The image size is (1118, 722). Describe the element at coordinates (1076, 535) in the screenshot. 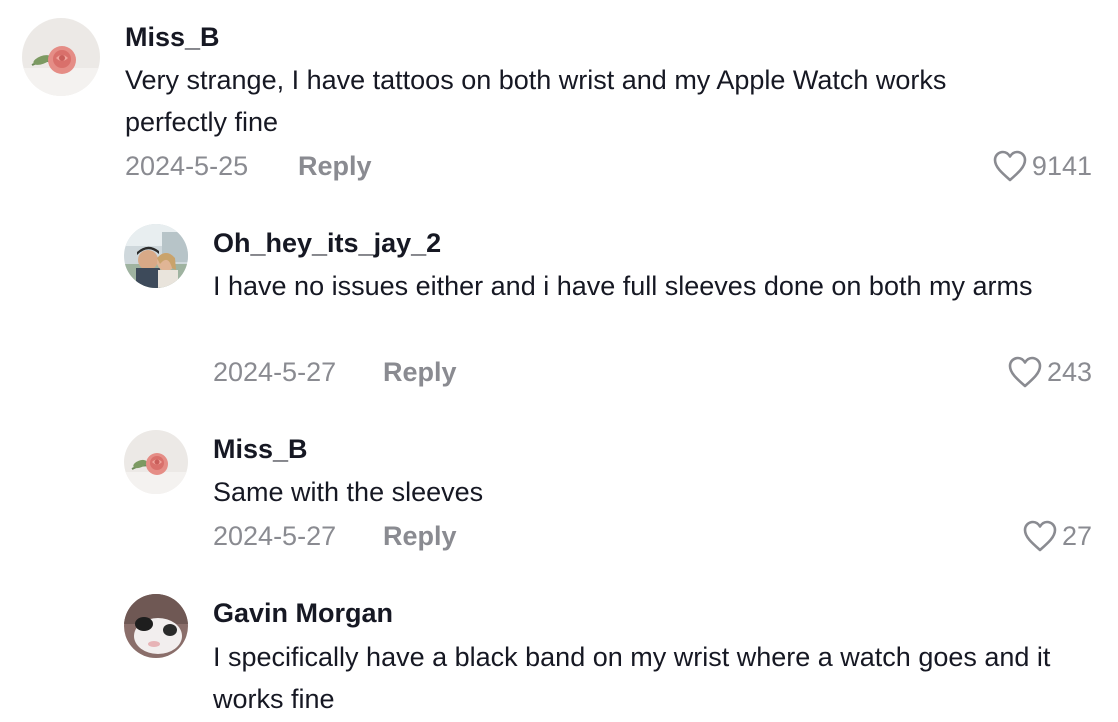

I see `like-count: 27` at that location.